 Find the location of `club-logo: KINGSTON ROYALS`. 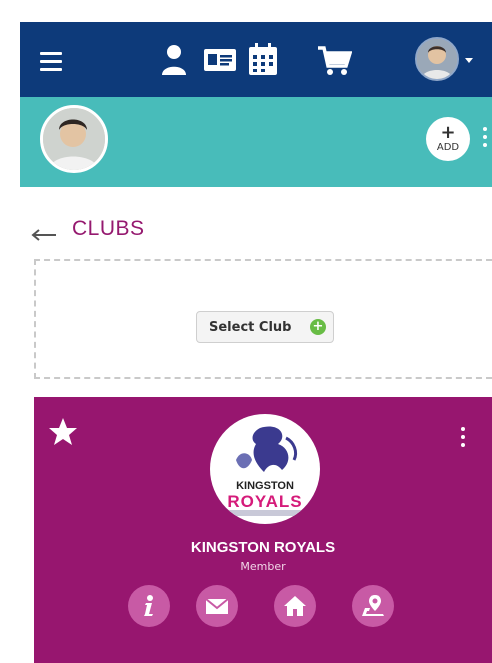

club-logo: KINGSTON ROYALS is located at coordinates (265, 469).